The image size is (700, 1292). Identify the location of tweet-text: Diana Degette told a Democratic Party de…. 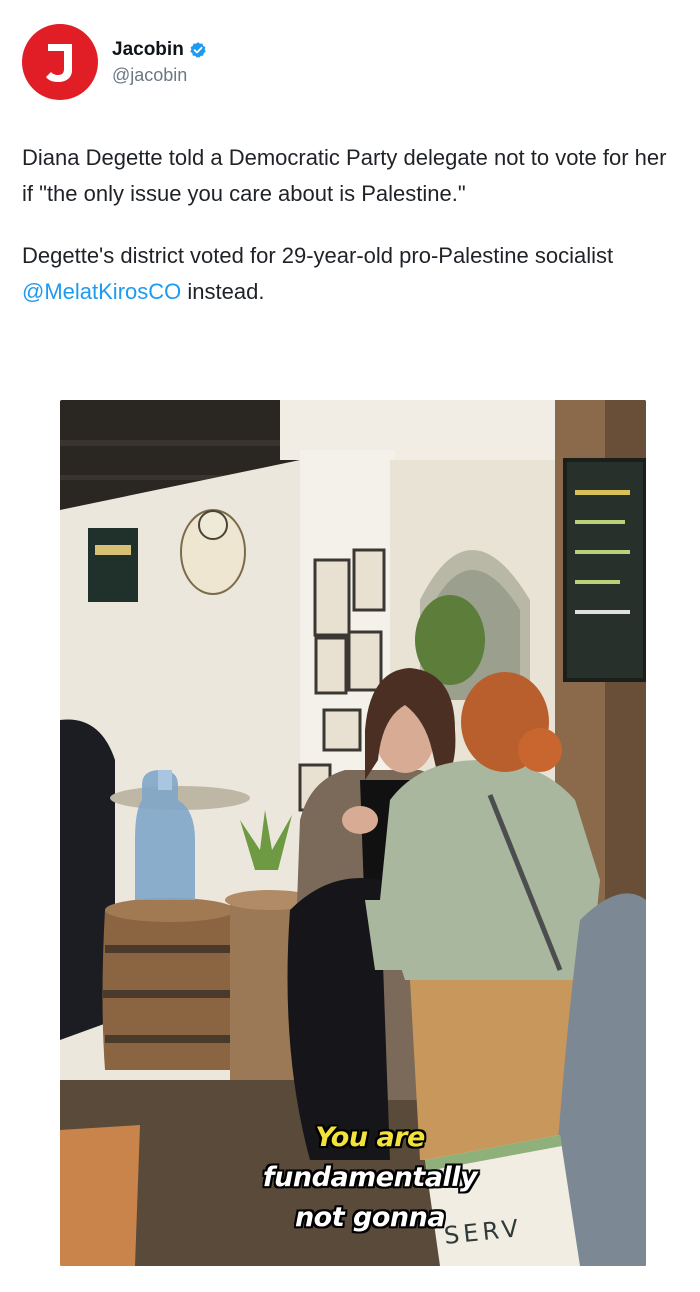
(352, 225).